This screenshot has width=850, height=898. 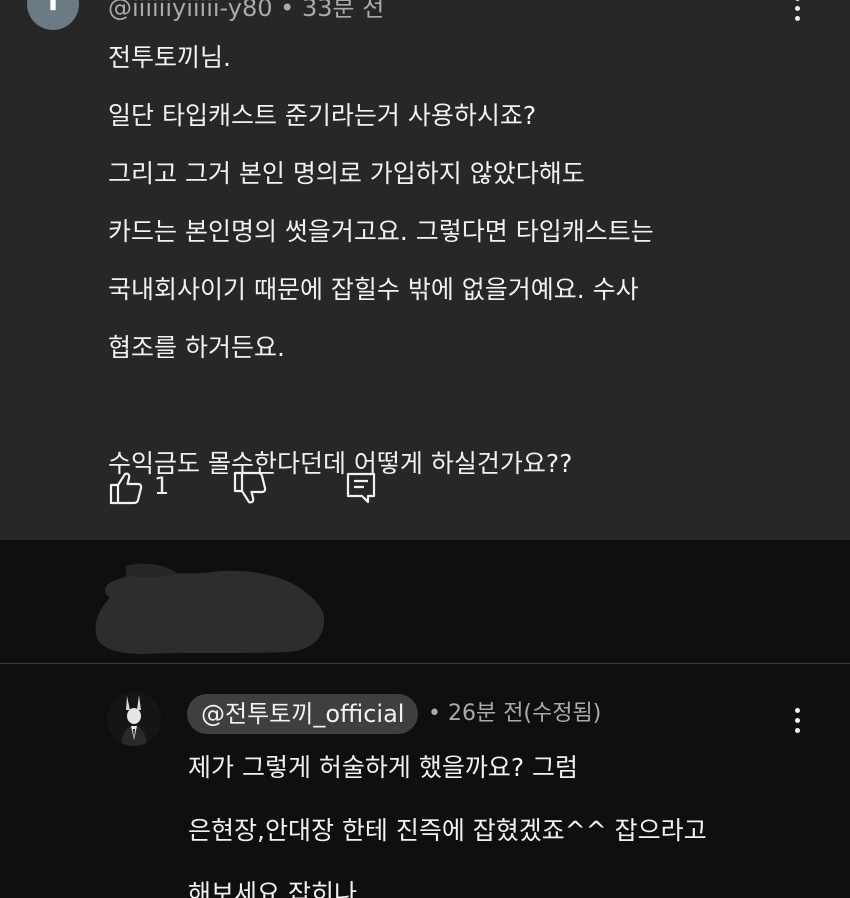 I want to click on avatar-letter: i, so click(x=53, y=9).